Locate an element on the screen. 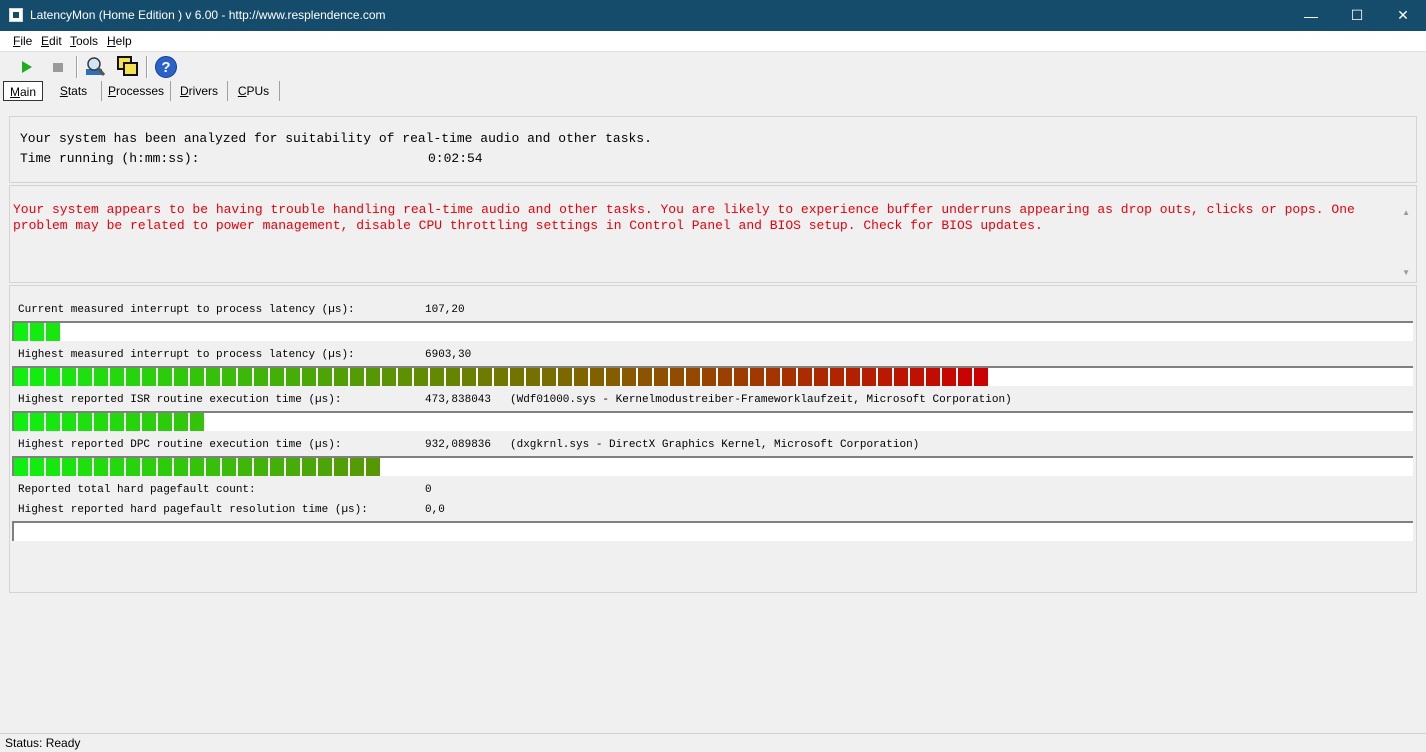  help-button: ? is located at coordinates (166, 67).